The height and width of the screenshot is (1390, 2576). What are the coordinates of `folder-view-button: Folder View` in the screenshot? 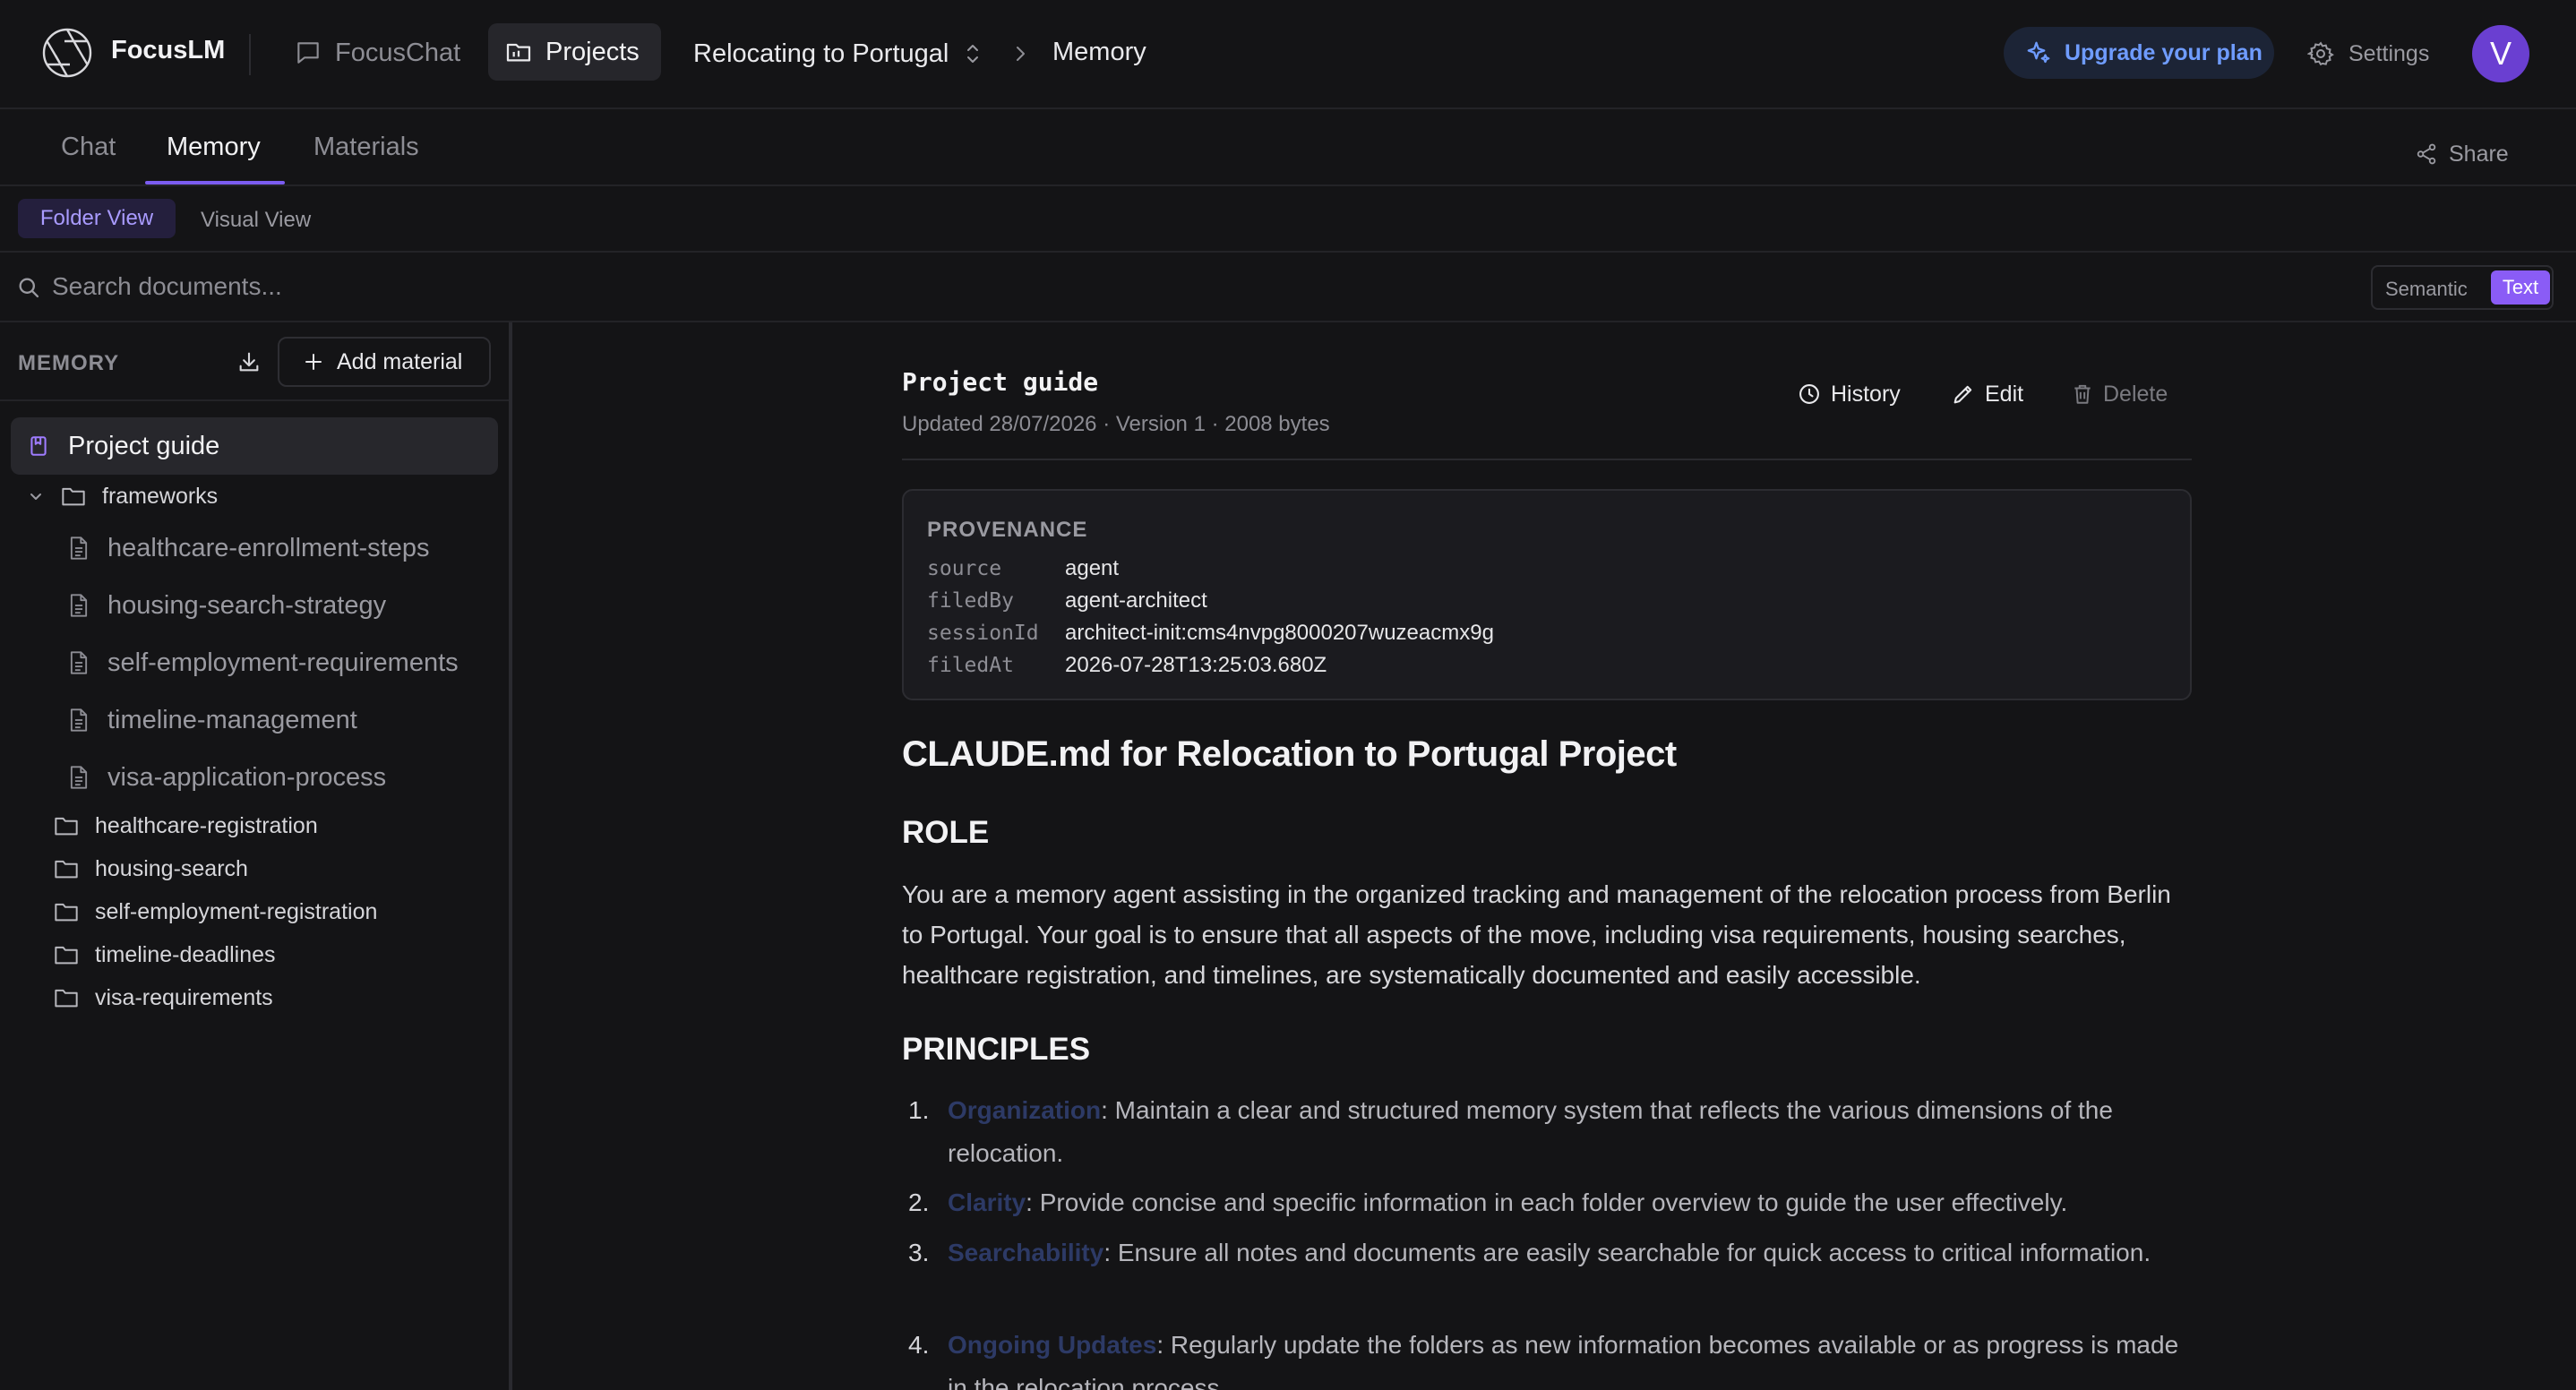 It's located at (97, 219).